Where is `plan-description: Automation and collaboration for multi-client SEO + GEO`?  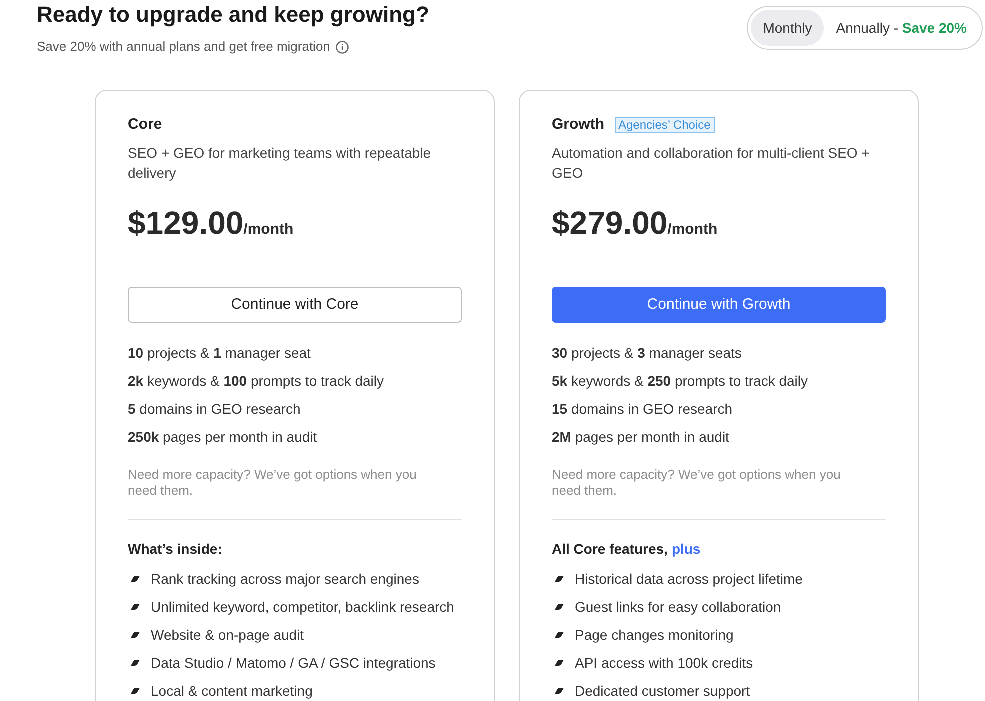
plan-description: Automation and collaboration for multi-client SEO + GEO is located at coordinates (711, 163).